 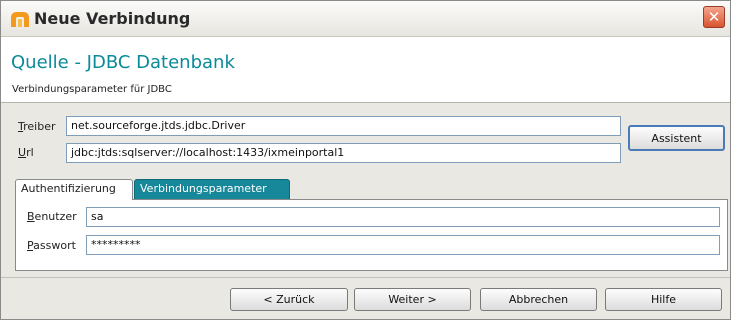 I want to click on benutzer-label-mnemonic: B, so click(x=31, y=216).